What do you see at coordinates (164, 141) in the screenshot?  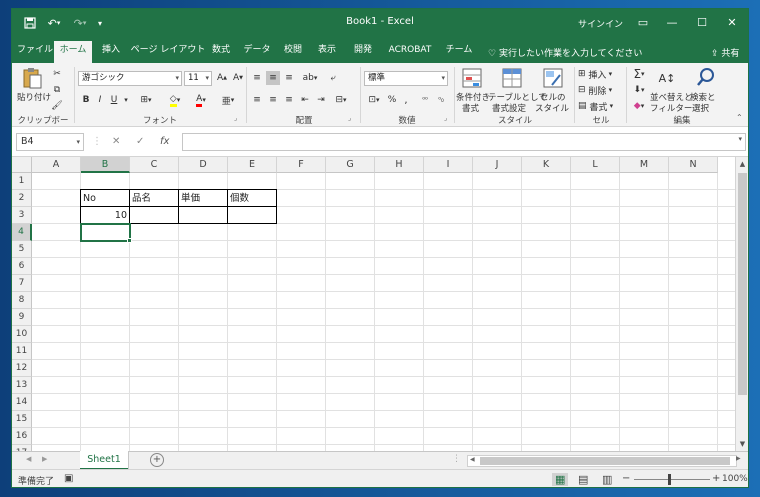 I see `insert-function-button: fx` at bounding box center [164, 141].